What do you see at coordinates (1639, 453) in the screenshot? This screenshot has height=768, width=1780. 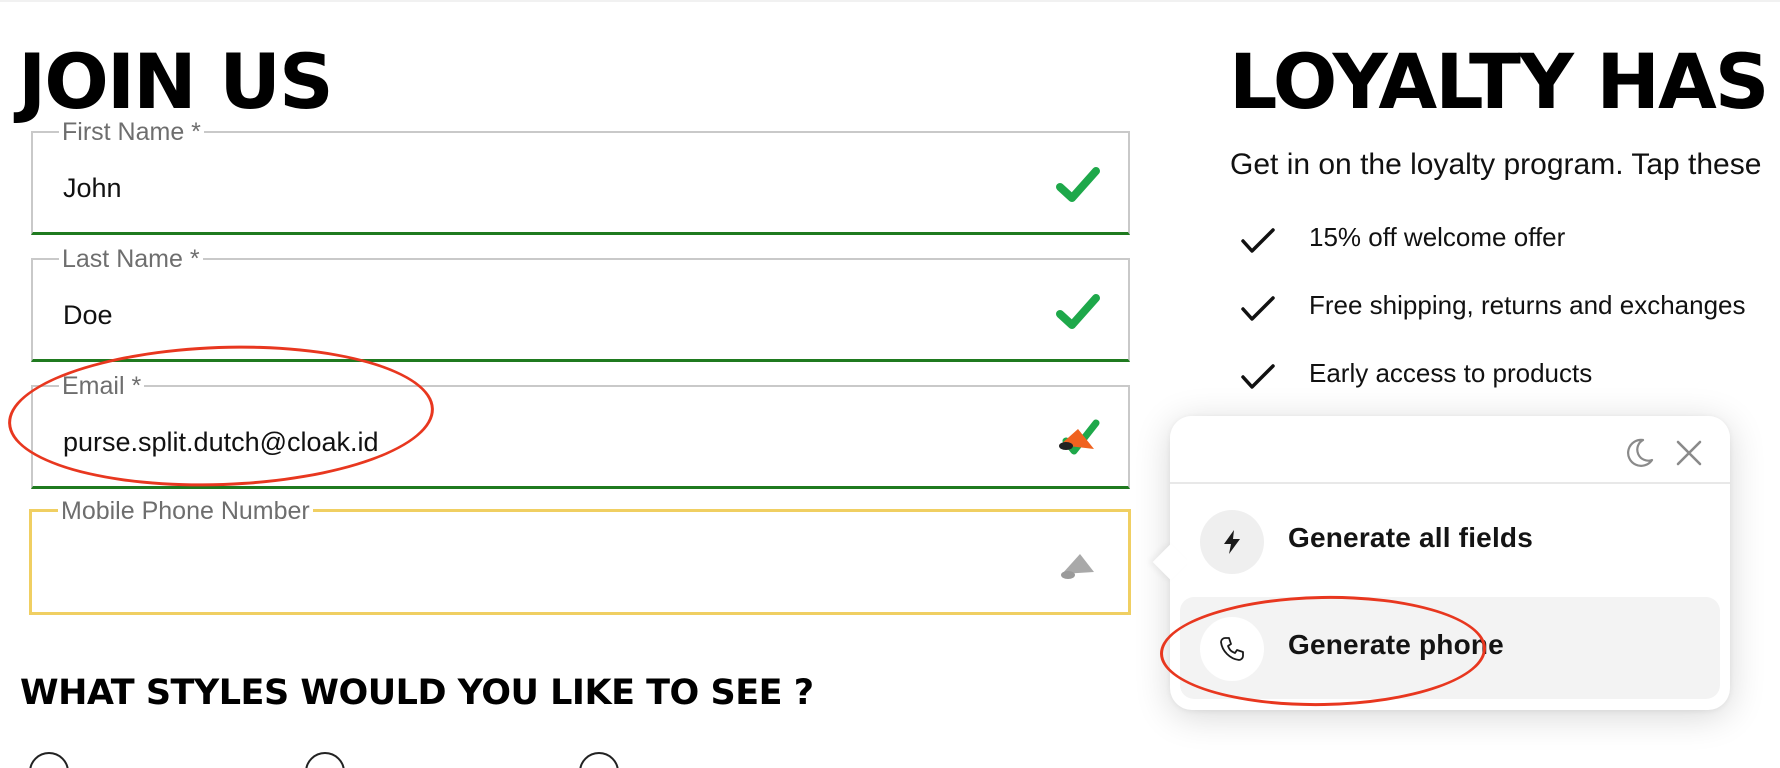 I see `moon-icon` at bounding box center [1639, 453].